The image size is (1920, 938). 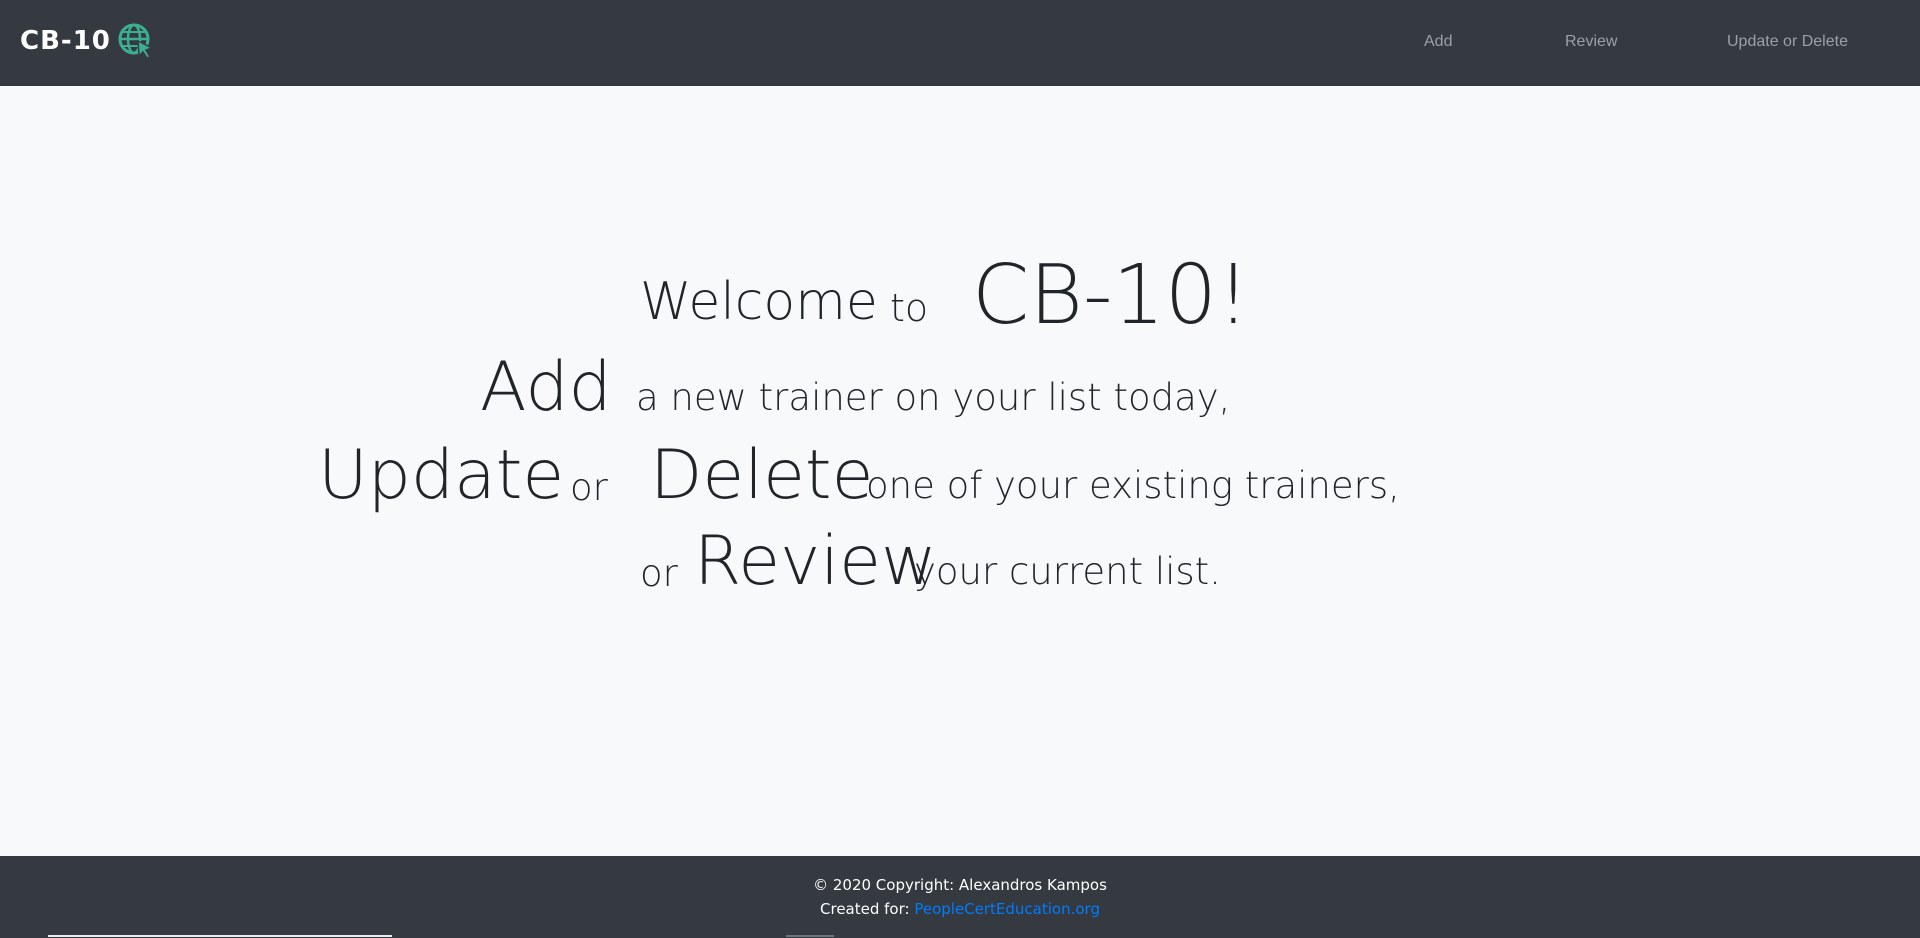 I want to click on hero-to-word: to, so click(x=909, y=308).